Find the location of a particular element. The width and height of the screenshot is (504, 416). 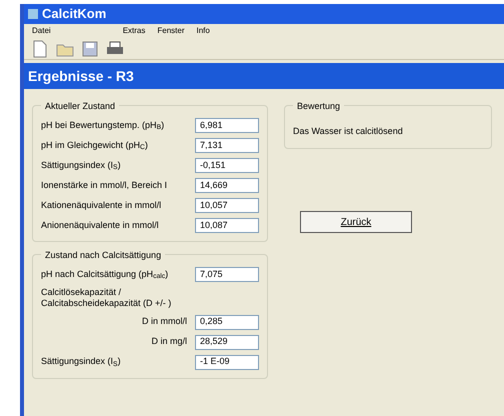

window-title: CalcitKom is located at coordinates (74, 14).